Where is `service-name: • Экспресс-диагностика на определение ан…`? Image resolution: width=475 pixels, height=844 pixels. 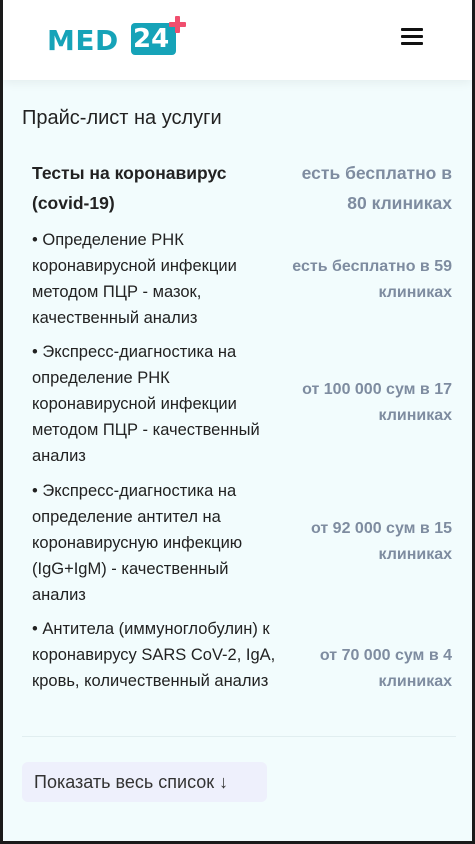
service-name: • Экспресс-диагностика на определение ан… is located at coordinates (157, 543).